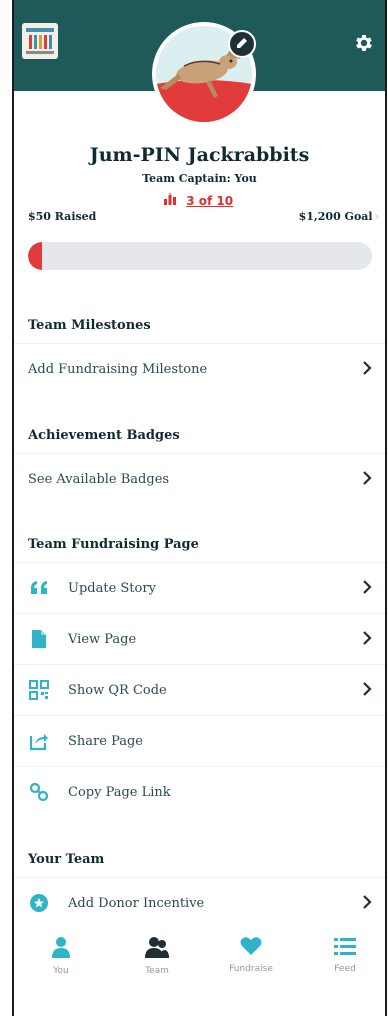 The width and height of the screenshot is (388, 1016). I want to click on edit-avatar-button, so click(242, 44).